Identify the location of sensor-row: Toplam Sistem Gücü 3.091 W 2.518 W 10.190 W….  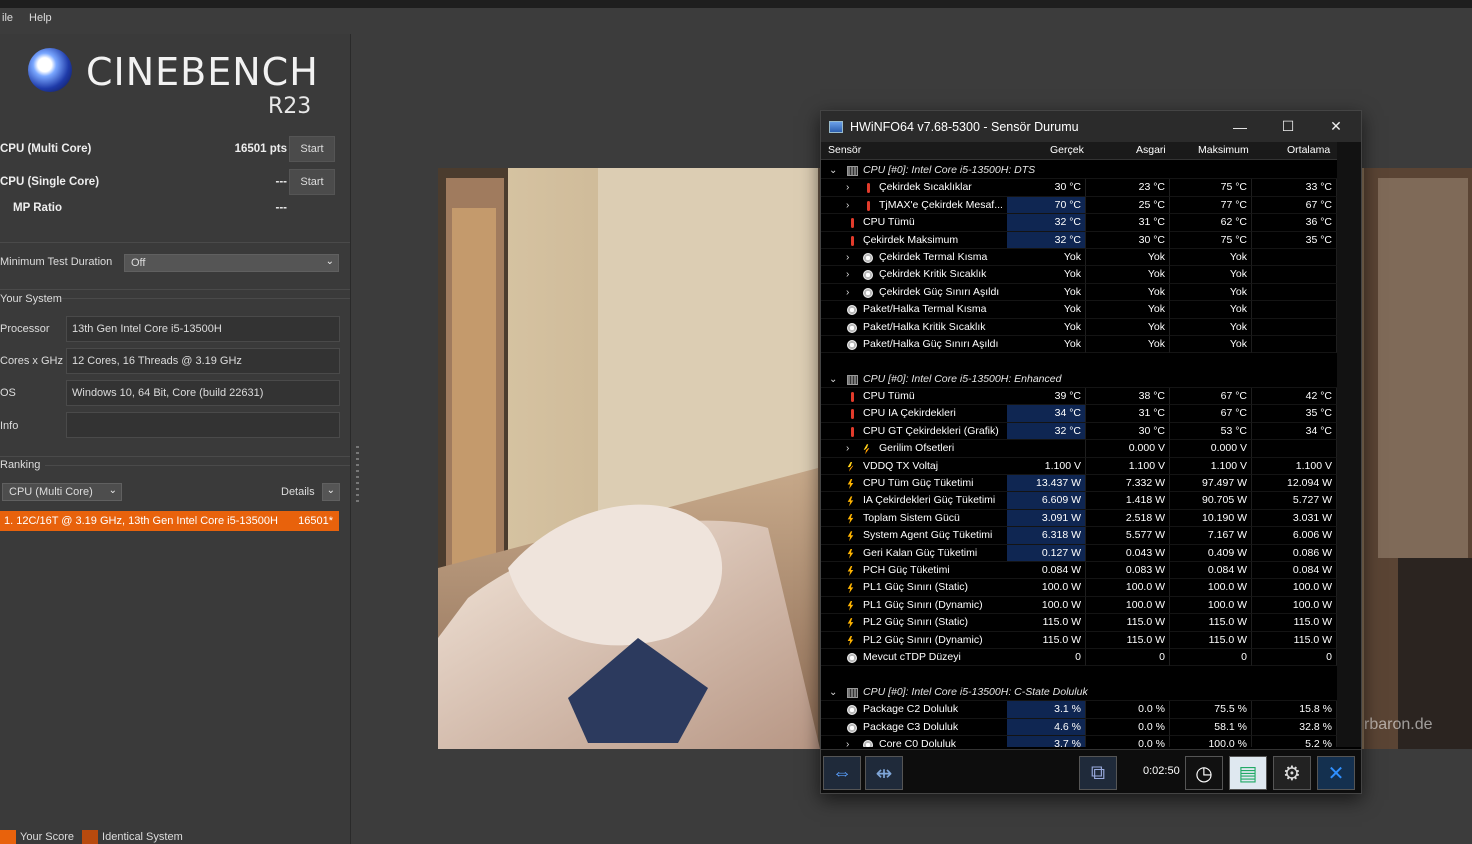
(1079, 518).